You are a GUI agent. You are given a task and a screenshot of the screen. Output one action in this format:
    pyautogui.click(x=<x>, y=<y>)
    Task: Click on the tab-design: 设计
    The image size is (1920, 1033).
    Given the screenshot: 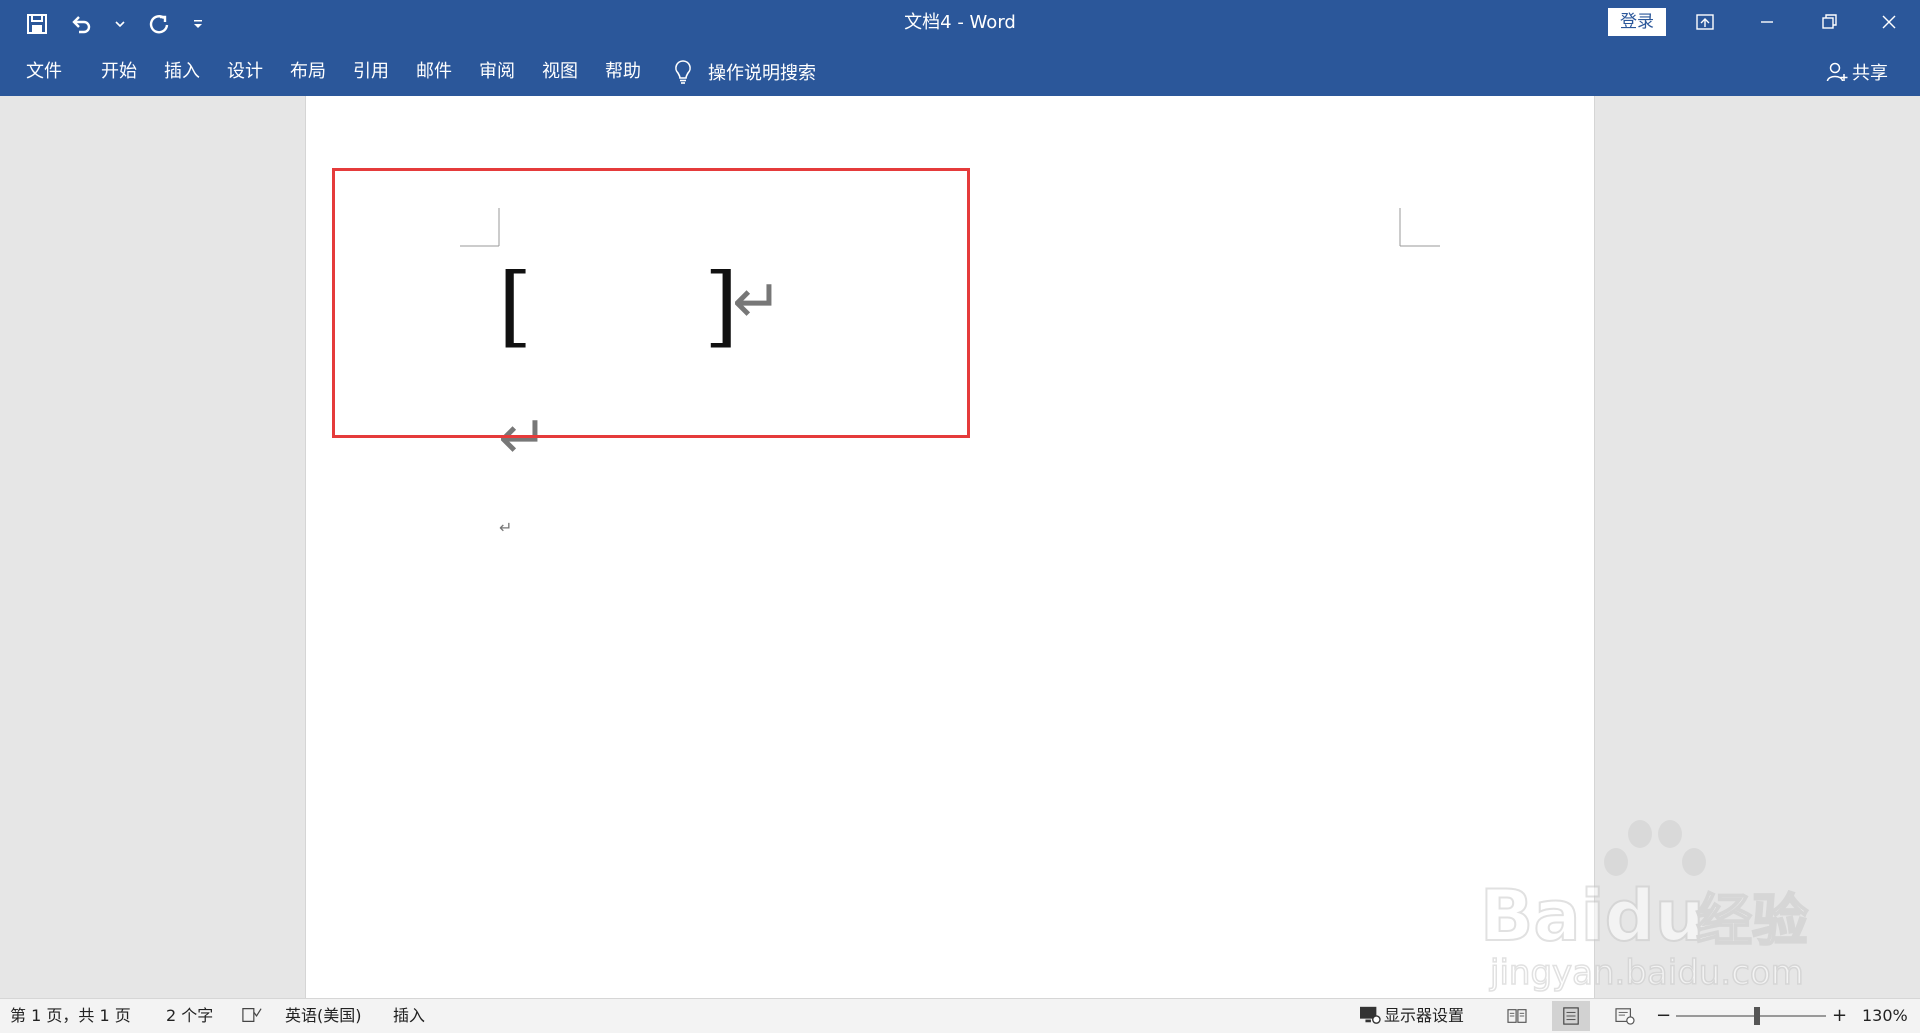 What is the action you would take?
    pyautogui.click(x=245, y=72)
    